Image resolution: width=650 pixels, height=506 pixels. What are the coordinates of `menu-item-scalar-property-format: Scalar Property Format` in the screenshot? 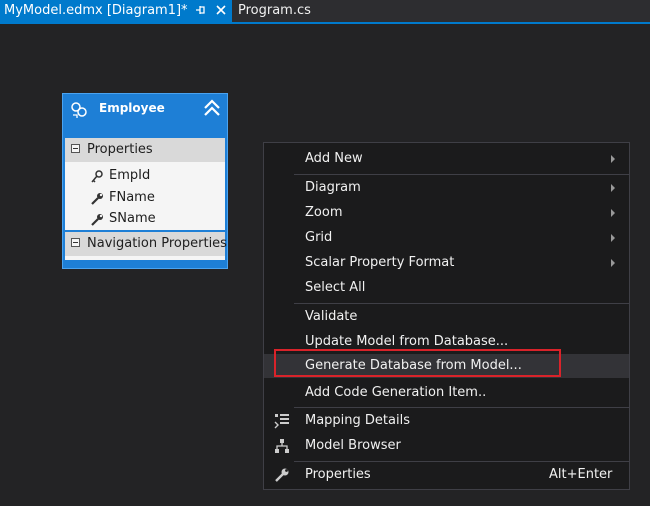 It's located at (446, 263).